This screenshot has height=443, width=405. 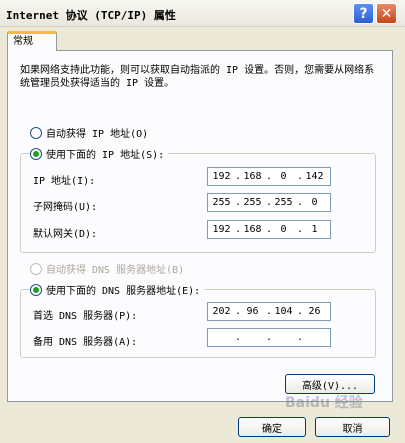 What do you see at coordinates (314, 176) in the screenshot?
I see `octet: 142` at bounding box center [314, 176].